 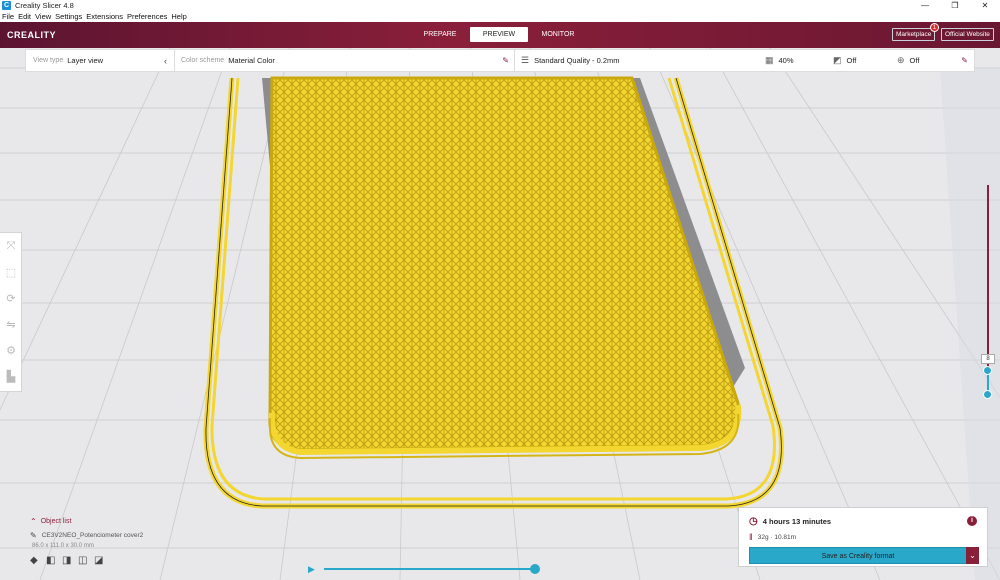 I want to click on path-slider-track, so click(x=429, y=569).